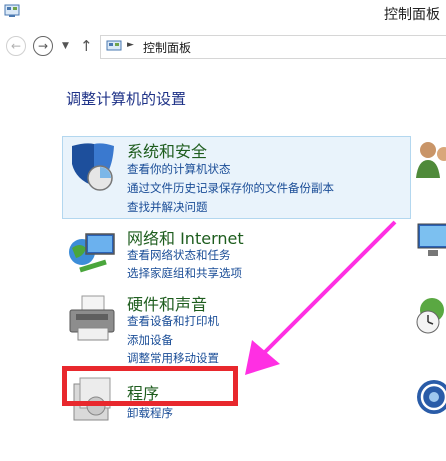 The height and width of the screenshot is (461, 446). Describe the element at coordinates (430, 160) in the screenshot. I see `user-accounts-icon` at that location.